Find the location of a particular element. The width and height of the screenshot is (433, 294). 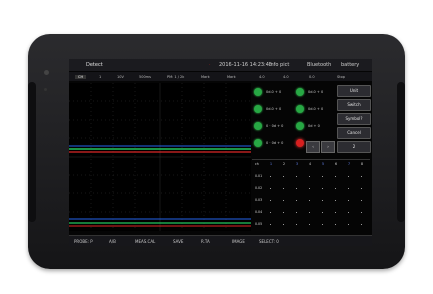

status-item: 500ms is located at coordinates (145, 77).